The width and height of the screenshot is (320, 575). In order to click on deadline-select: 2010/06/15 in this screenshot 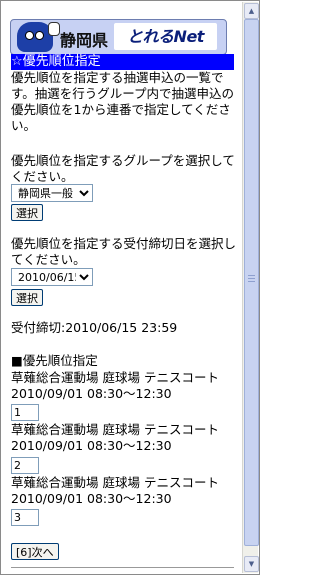, I will do `click(52, 277)`.